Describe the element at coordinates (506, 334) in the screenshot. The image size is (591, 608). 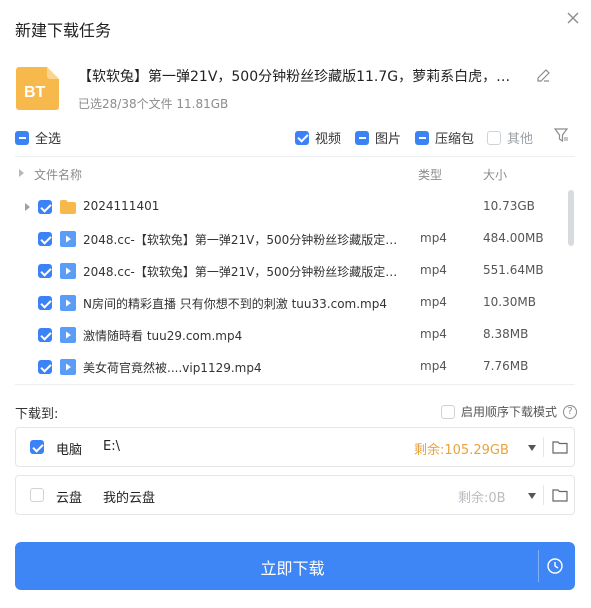
I see `file-size: 8.38MB` at that location.